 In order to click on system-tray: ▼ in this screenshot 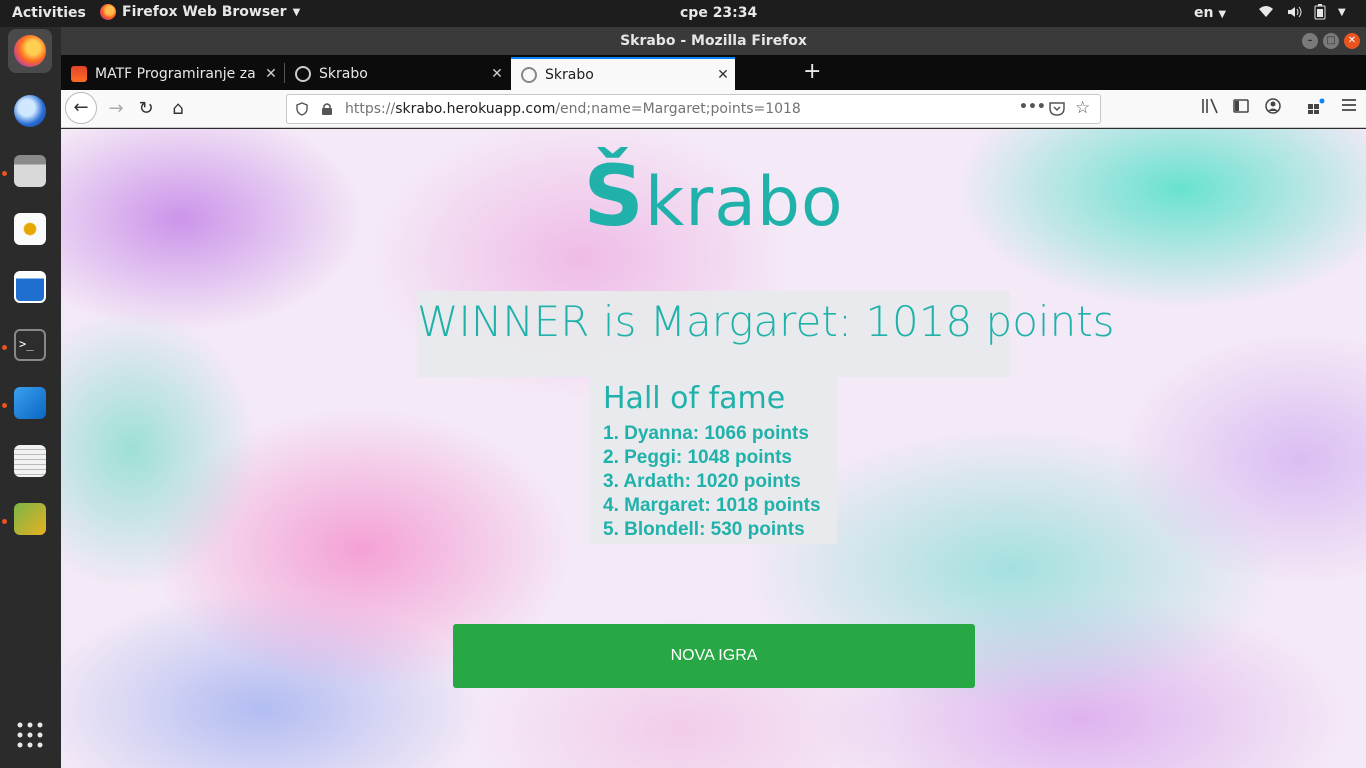, I will do `click(1302, 12)`.